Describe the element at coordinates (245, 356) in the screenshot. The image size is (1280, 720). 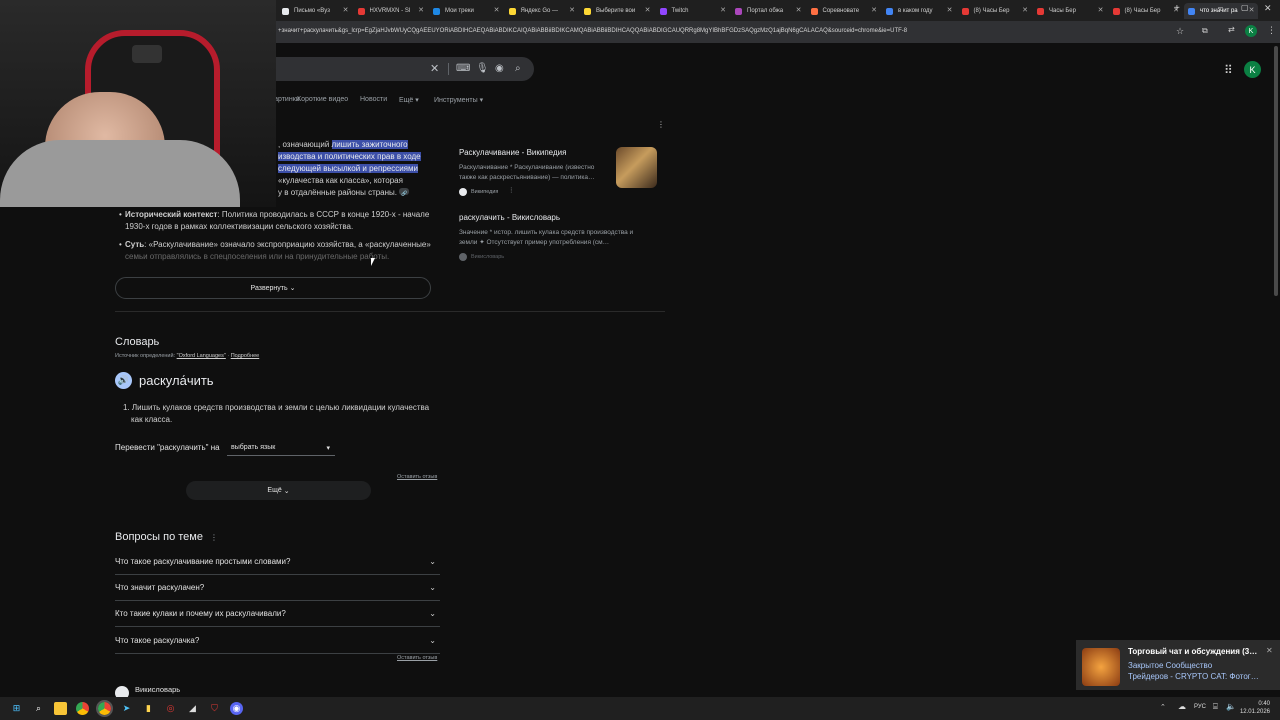
I see `more-link: Подробнее` at that location.